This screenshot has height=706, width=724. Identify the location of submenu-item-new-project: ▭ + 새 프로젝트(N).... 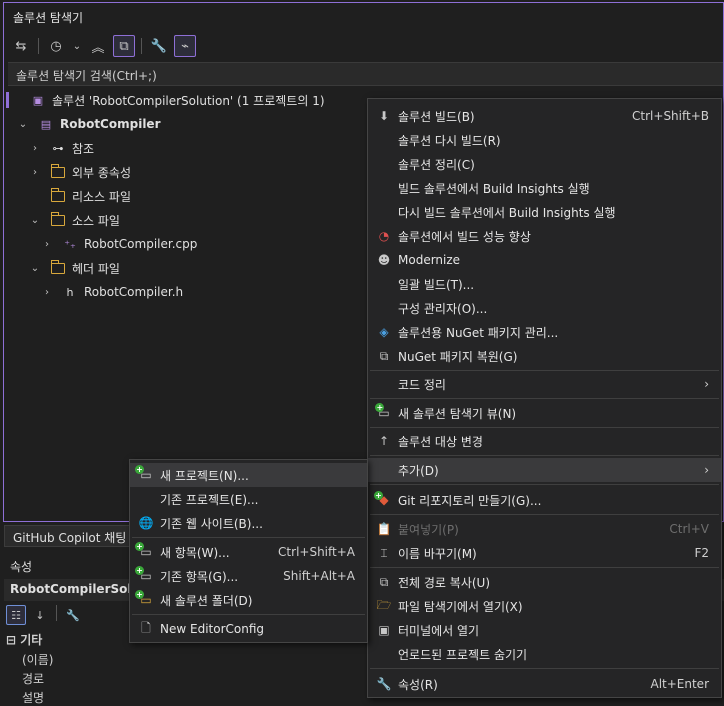
(248, 475).